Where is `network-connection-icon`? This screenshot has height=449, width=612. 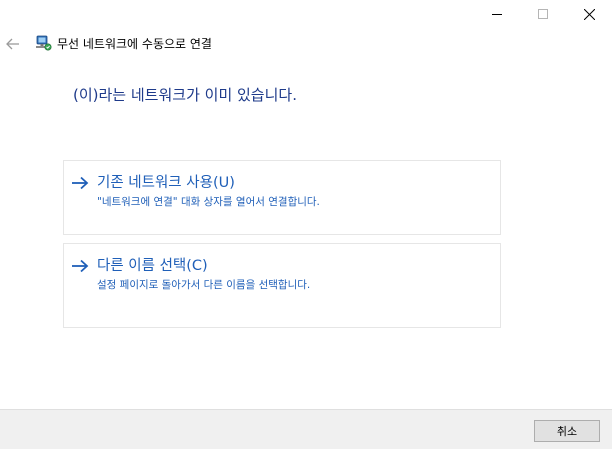
network-connection-icon is located at coordinates (44, 43).